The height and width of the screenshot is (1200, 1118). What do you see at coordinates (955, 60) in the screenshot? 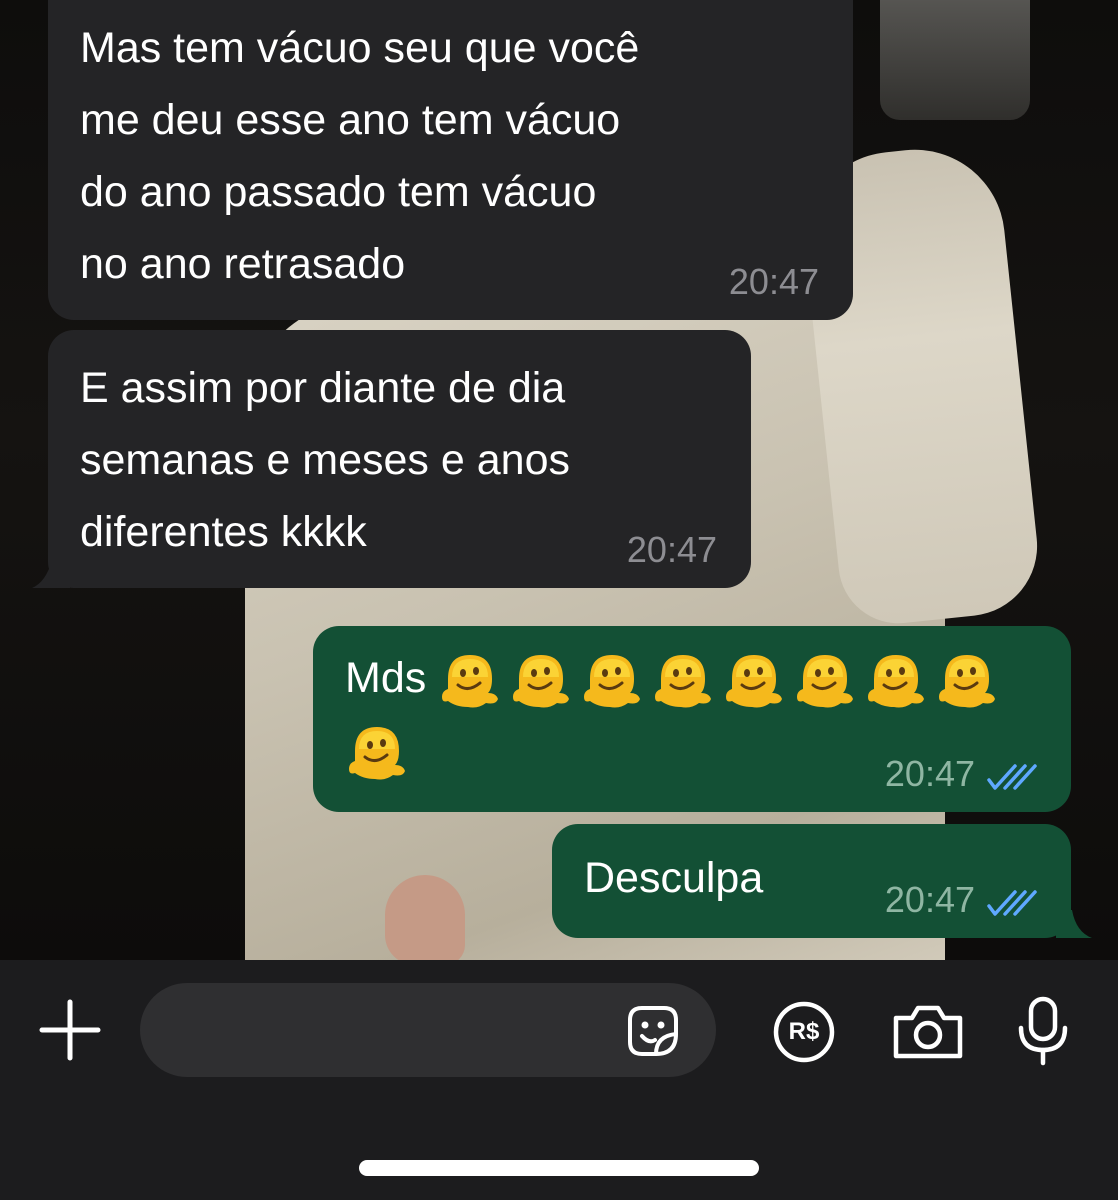
I see `wallpaper-sink` at bounding box center [955, 60].